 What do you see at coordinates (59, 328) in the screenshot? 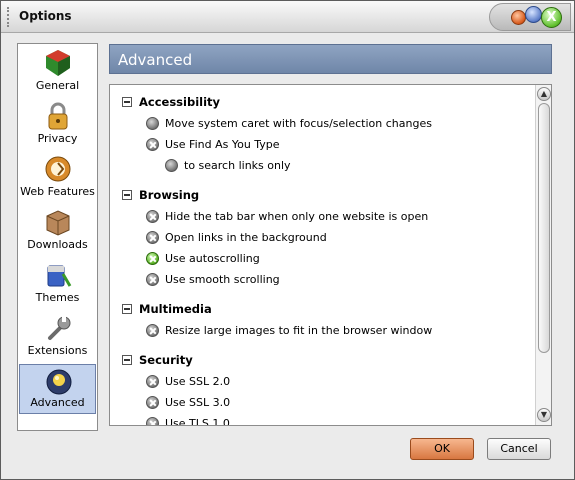
I see `wrench-icon` at bounding box center [59, 328].